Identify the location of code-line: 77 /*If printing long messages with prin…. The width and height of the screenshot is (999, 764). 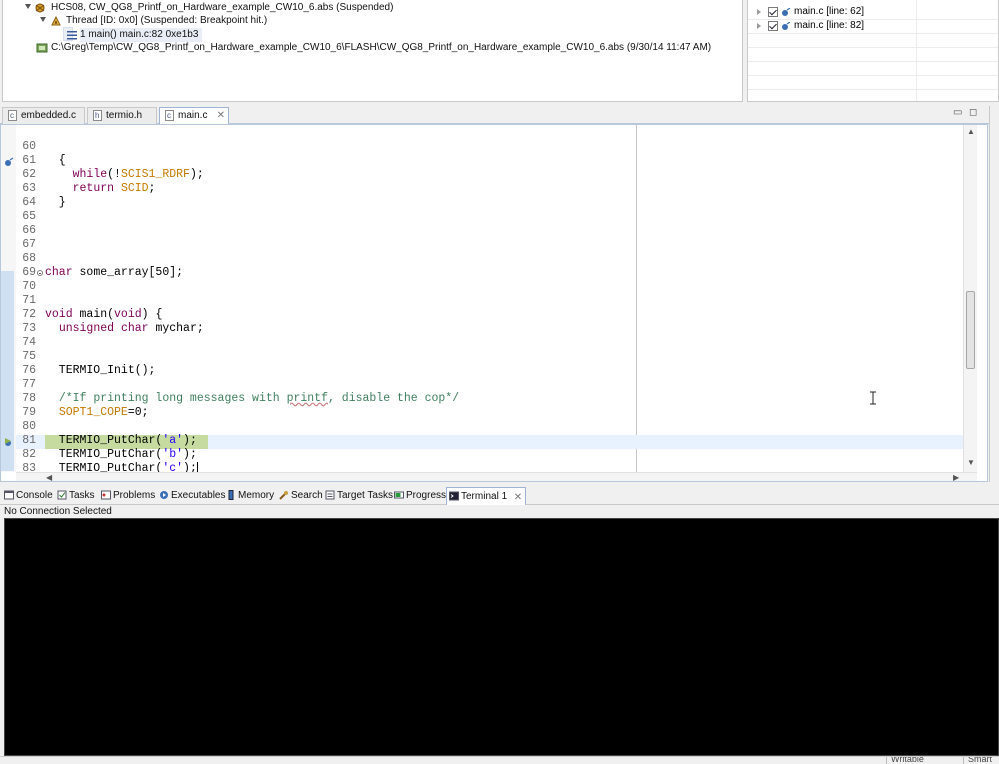
(482, 384).